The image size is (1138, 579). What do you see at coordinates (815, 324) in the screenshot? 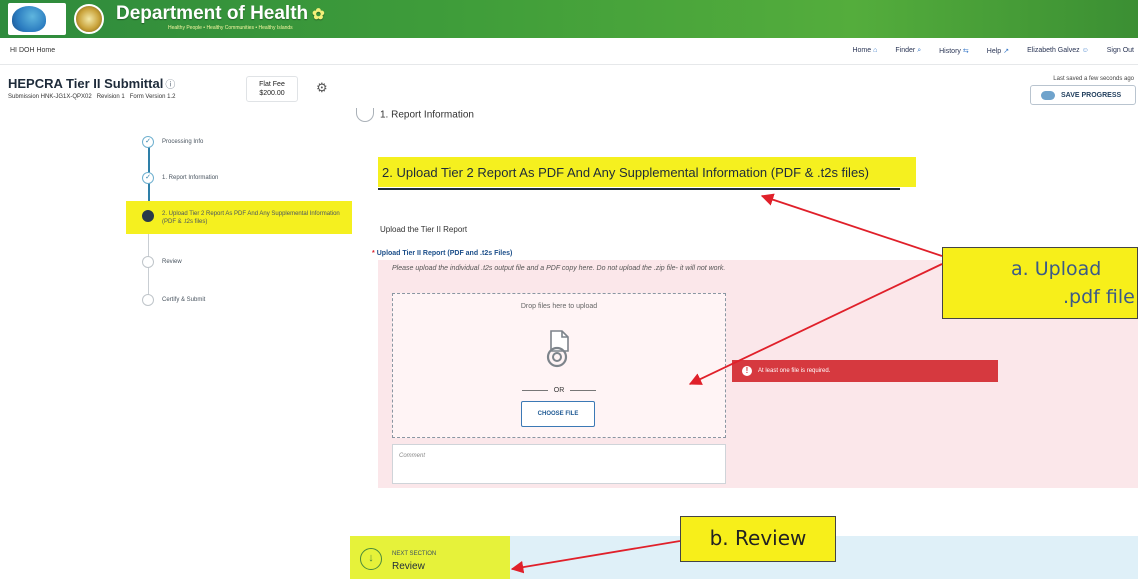
I see `annotation-arrow-to-dropzone` at bounding box center [815, 324].